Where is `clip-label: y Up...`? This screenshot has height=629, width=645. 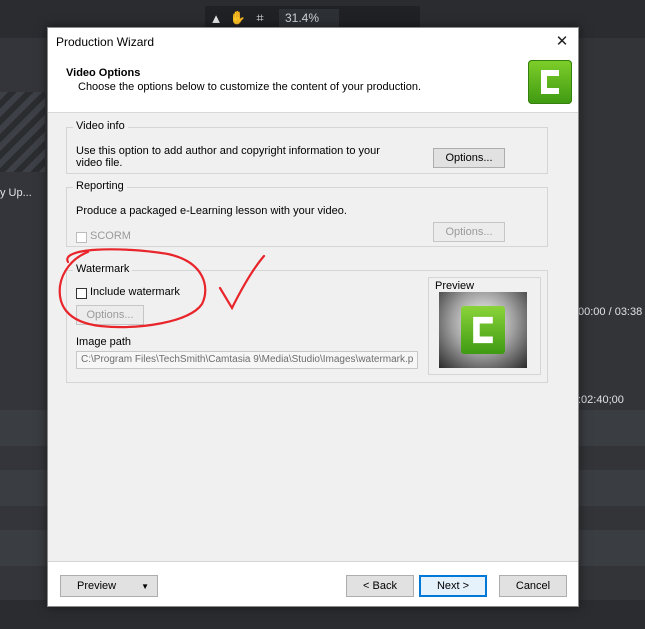
clip-label: y Up... is located at coordinates (16, 193).